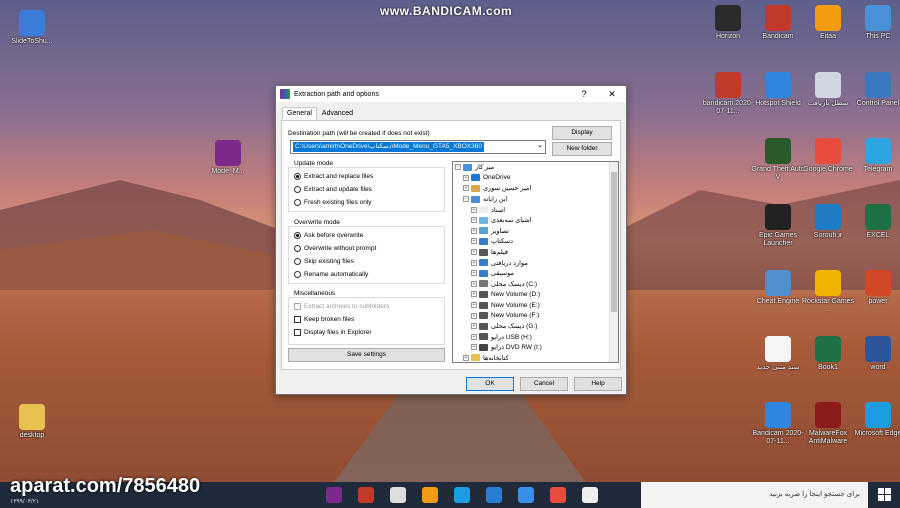 The image size is (900, 508). What do you see at coordinates (828, 222) in the screenshot?
I see `desktop-icon: Sorouh.ir` at bounding box center [828, 222].